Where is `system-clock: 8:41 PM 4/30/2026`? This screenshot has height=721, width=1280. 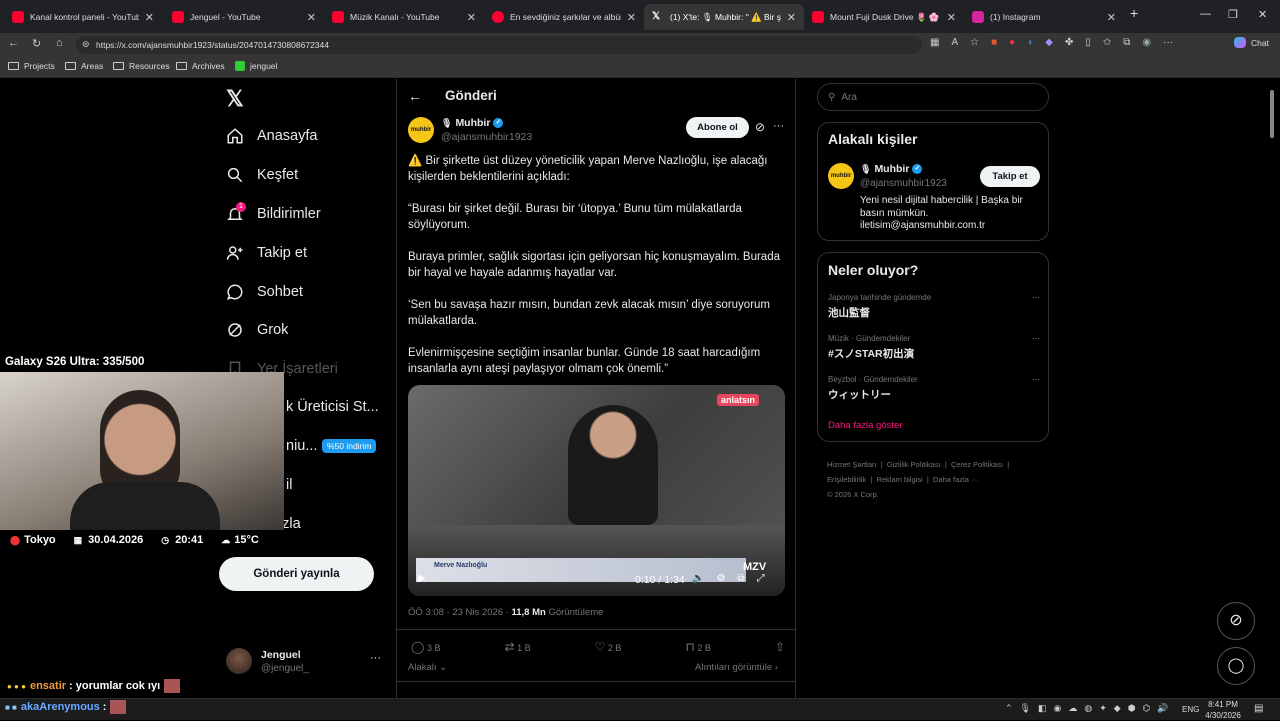 system-clock: 8:41 PM 4/30/2026 is located at coordinates (1223, 710).